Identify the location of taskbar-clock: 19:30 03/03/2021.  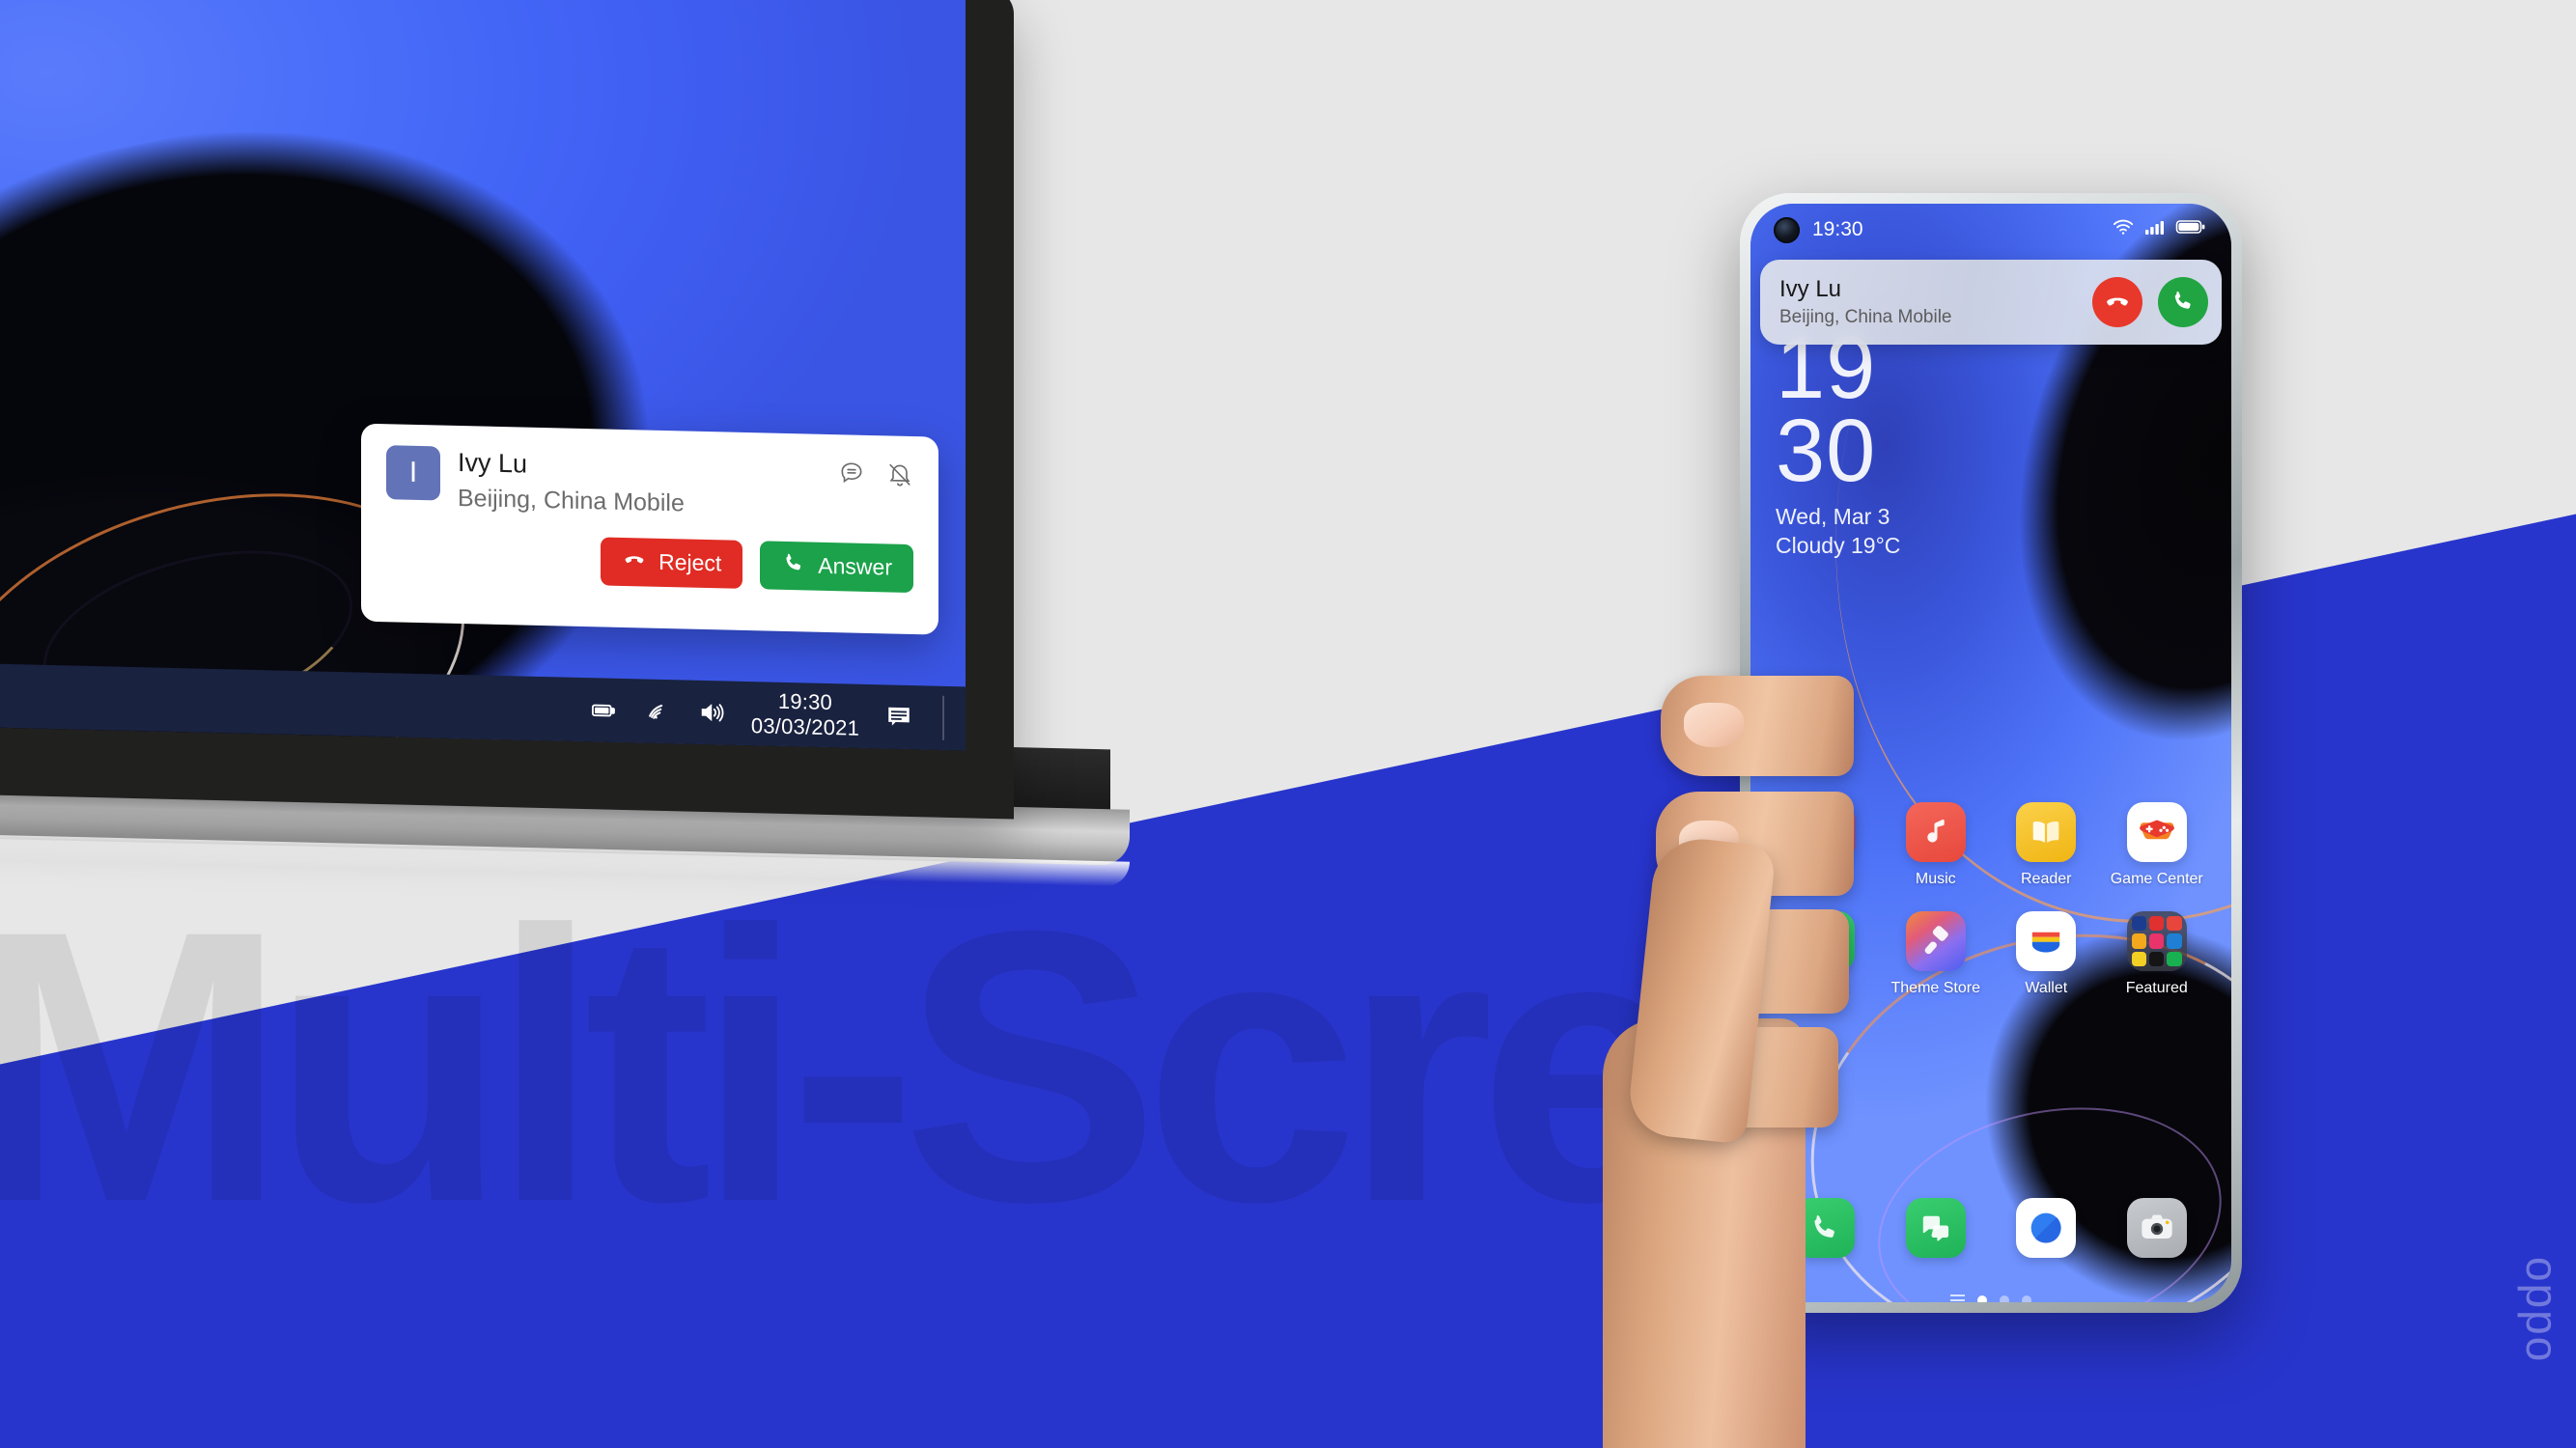
(805, 714).